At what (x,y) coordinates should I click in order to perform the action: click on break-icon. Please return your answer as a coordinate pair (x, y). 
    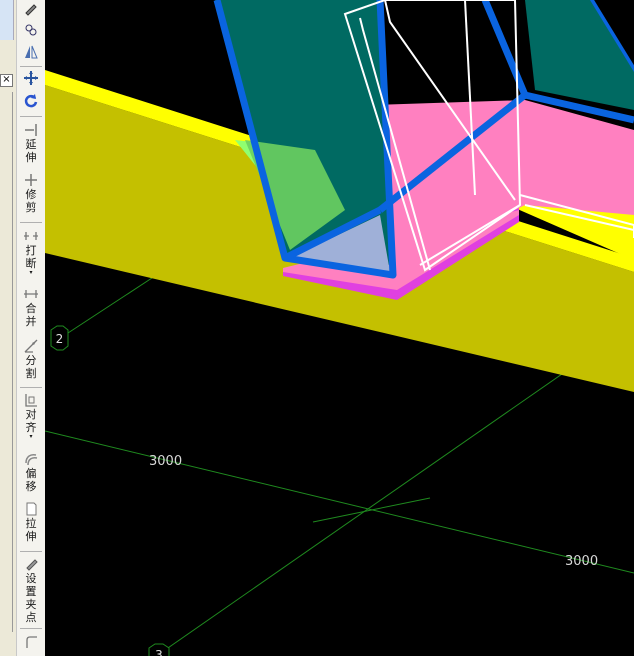
    Looking at the image, I should click on (31, 236).